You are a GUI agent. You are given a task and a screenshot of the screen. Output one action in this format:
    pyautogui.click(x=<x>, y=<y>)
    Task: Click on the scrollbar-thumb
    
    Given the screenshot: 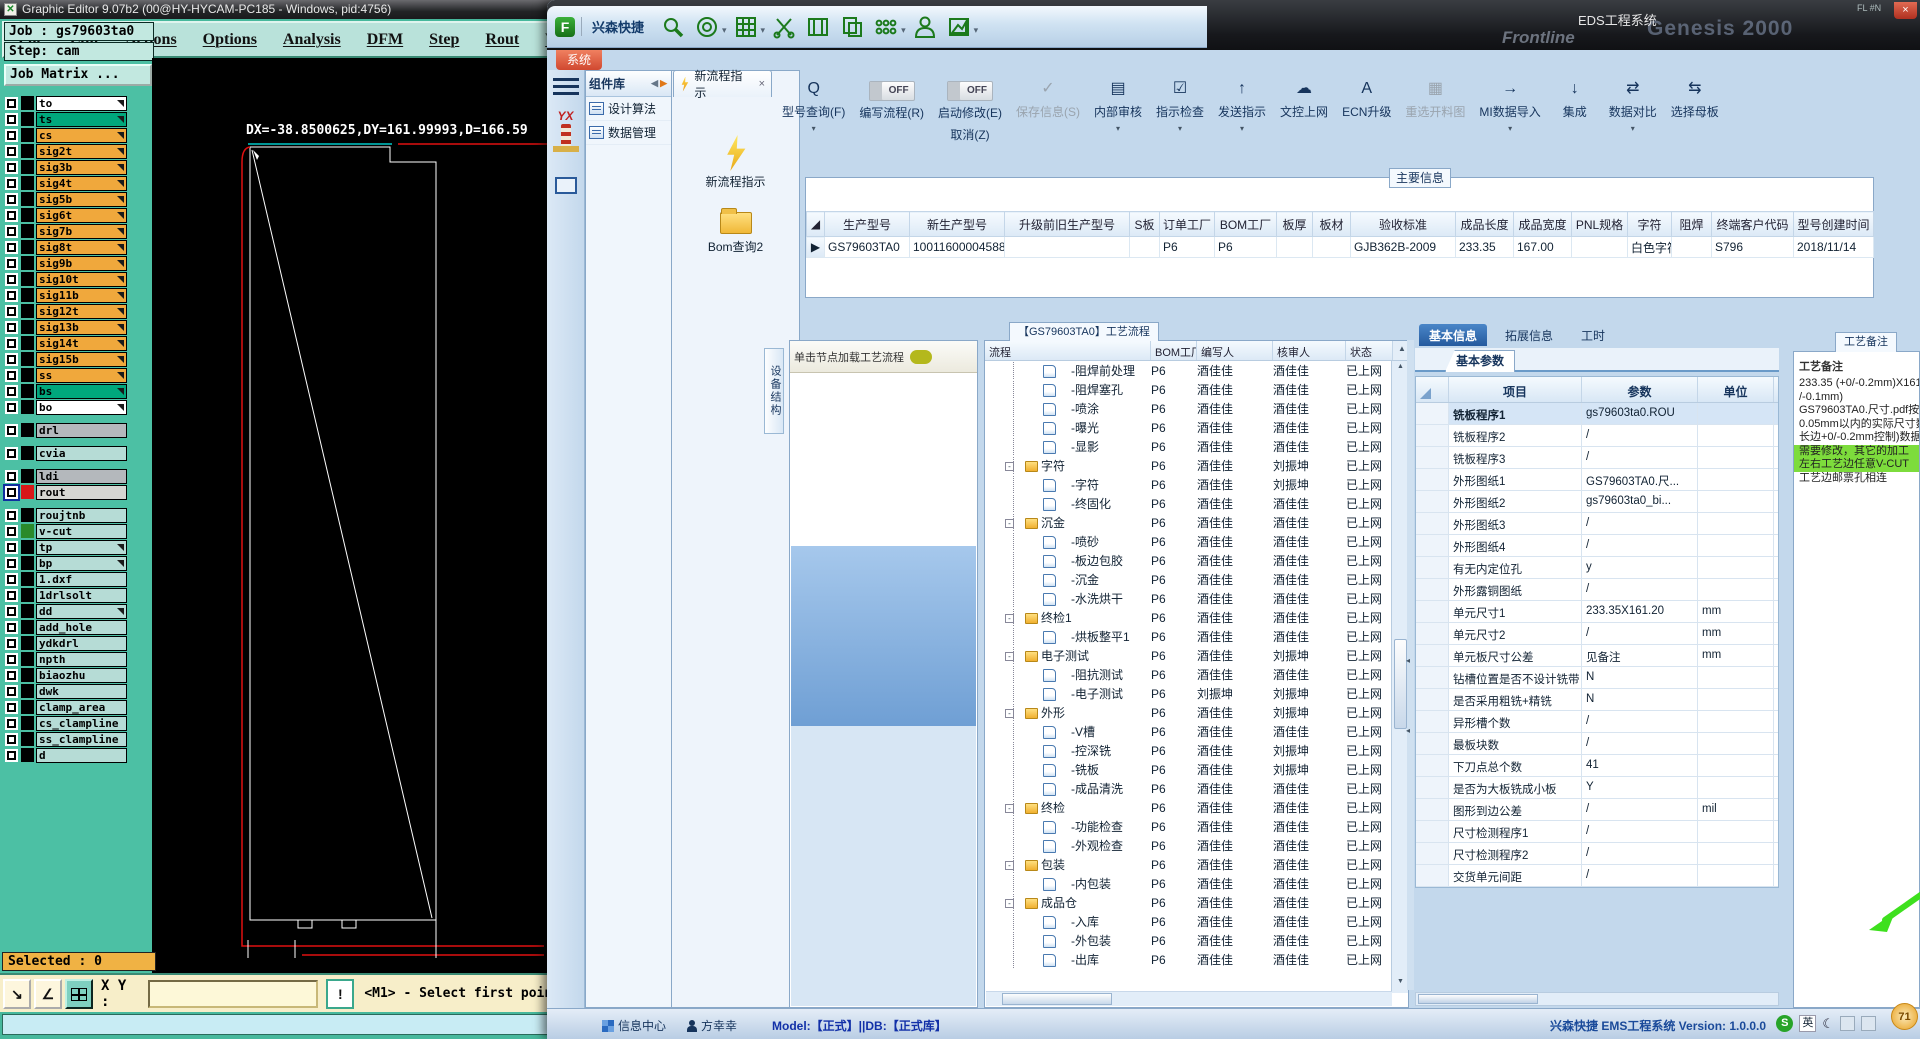 What is the action you would take?
    pyautogui.click(x=1400, y=684)
    